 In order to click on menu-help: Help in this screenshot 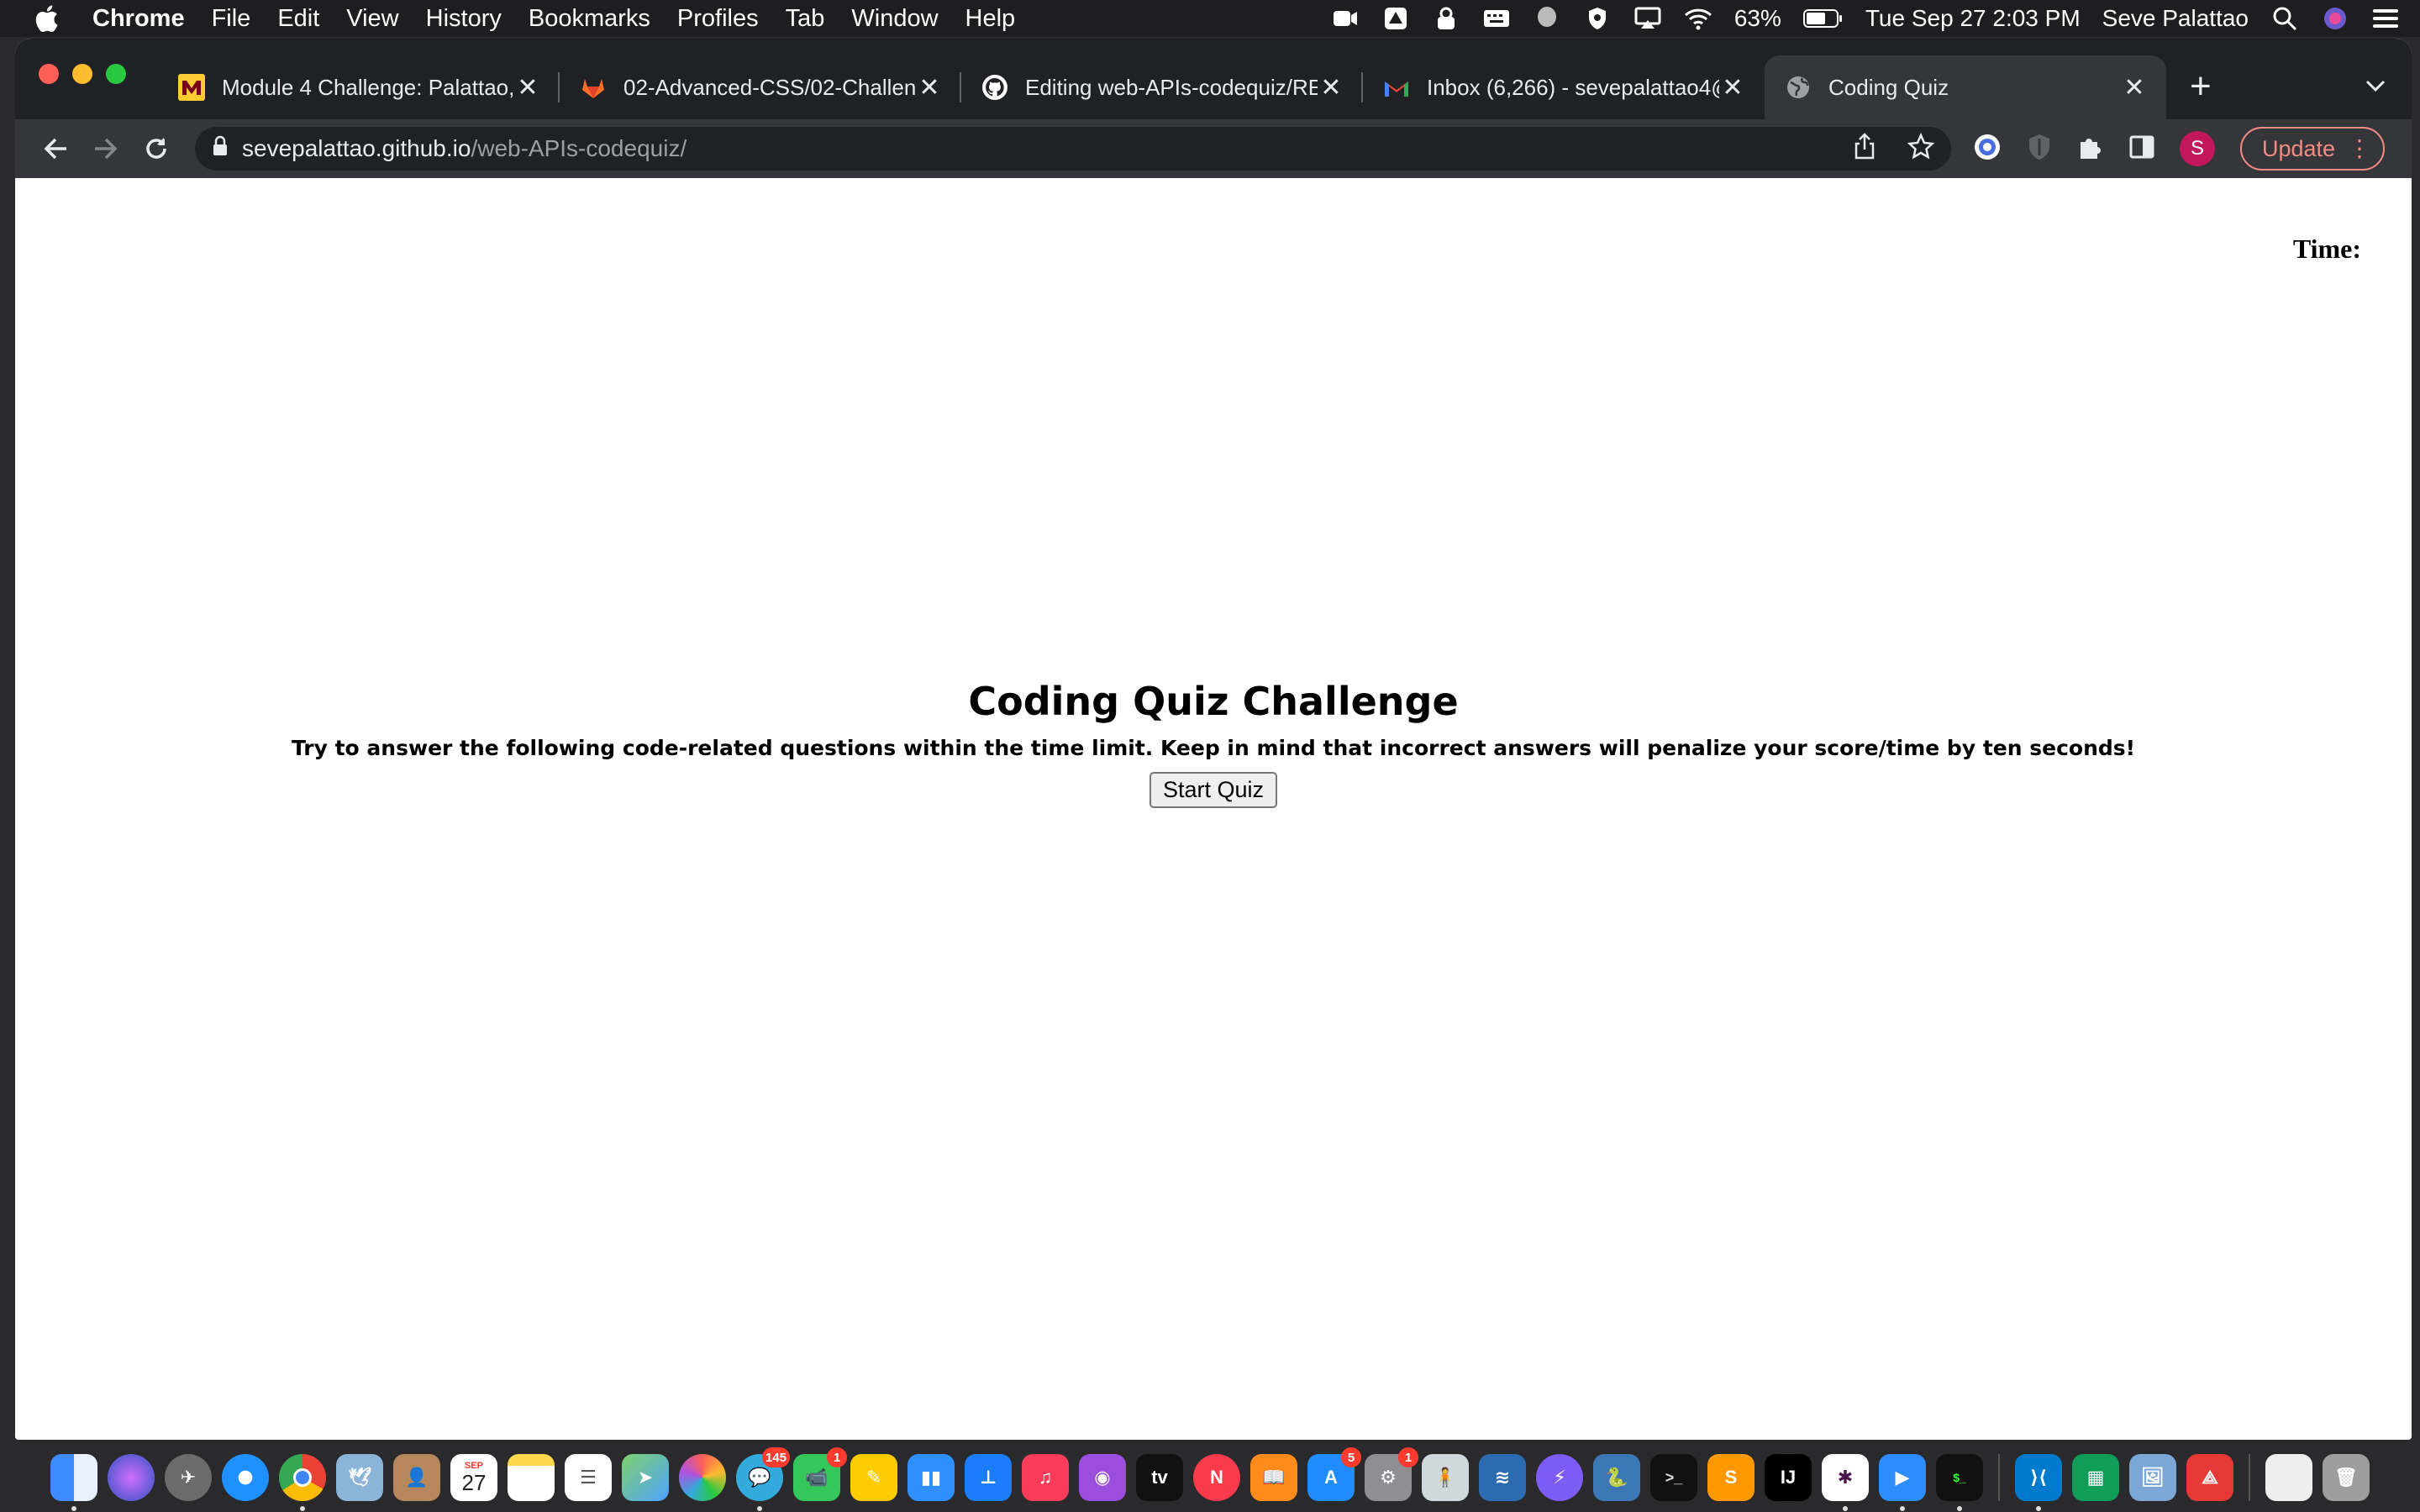, I will do `click(991, 19)`.